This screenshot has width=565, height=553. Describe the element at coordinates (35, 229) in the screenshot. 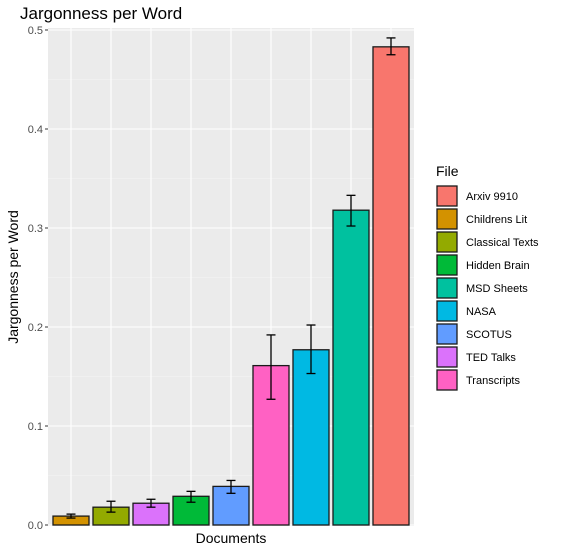

I see `y-tick-label: 0.3` at that location.